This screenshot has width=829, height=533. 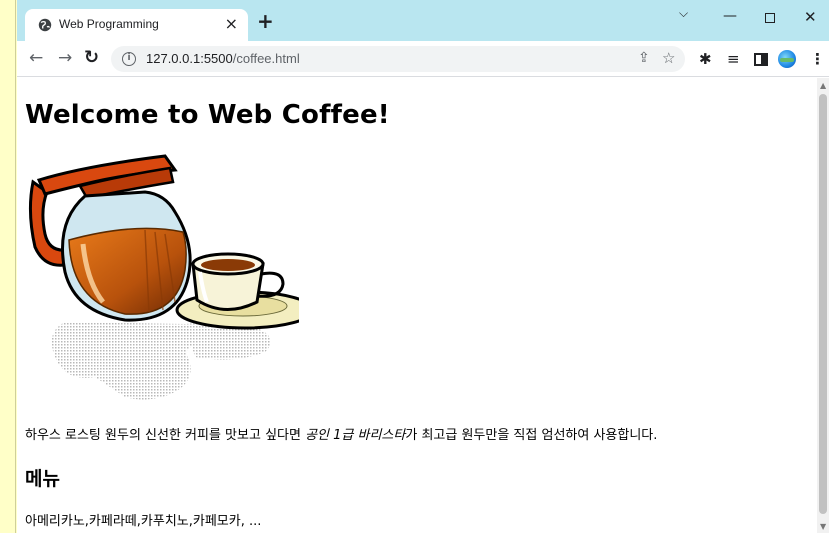 I want to click on chevron-down-icon: ⌵, so click(x=683, y=13).